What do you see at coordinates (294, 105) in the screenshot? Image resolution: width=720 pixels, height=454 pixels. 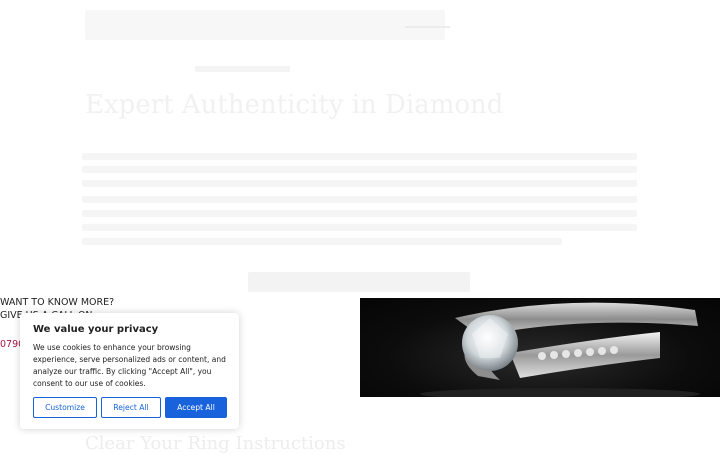 I see `hero-heading: Expert Authenticity in Diamond` at bounding box center [294, 105].